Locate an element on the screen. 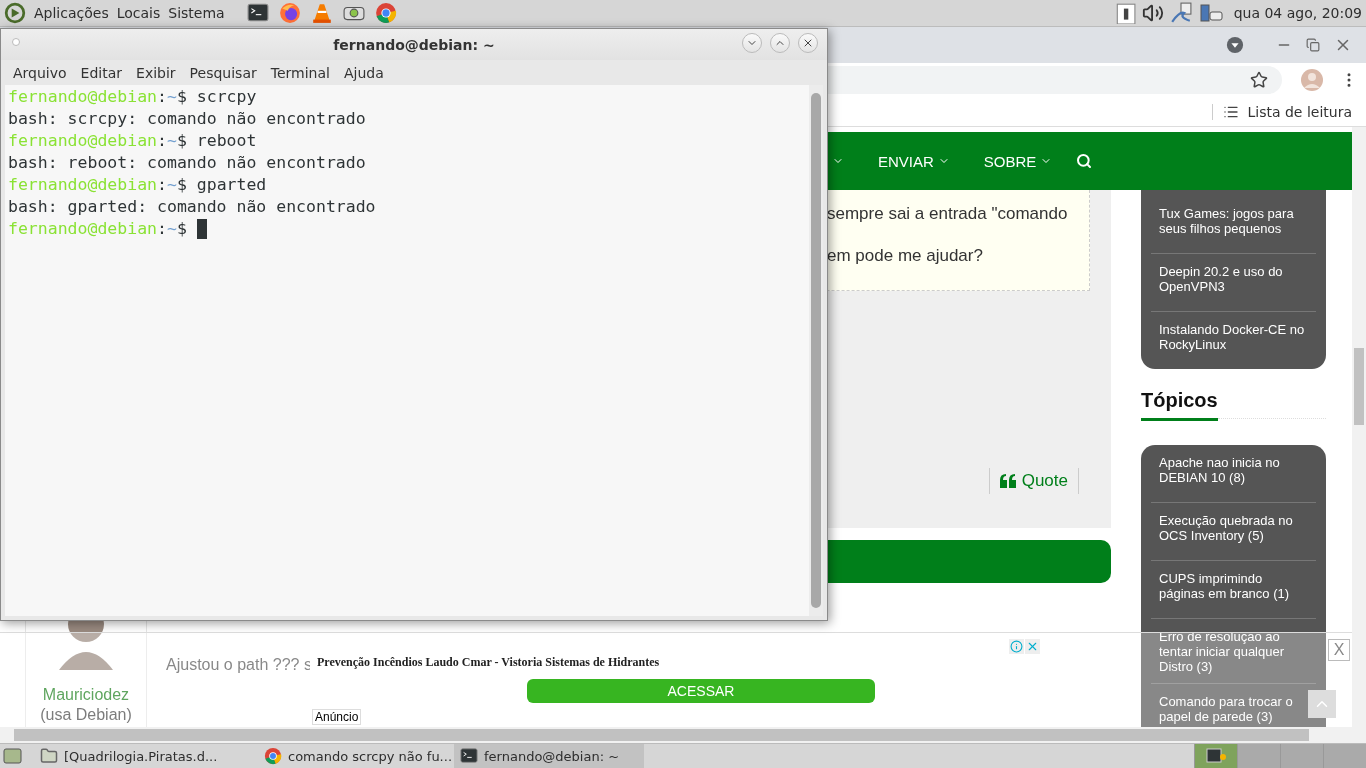 The image size is (1366, 768). ad-label: Anúncio is located at coordinates (337, 717).